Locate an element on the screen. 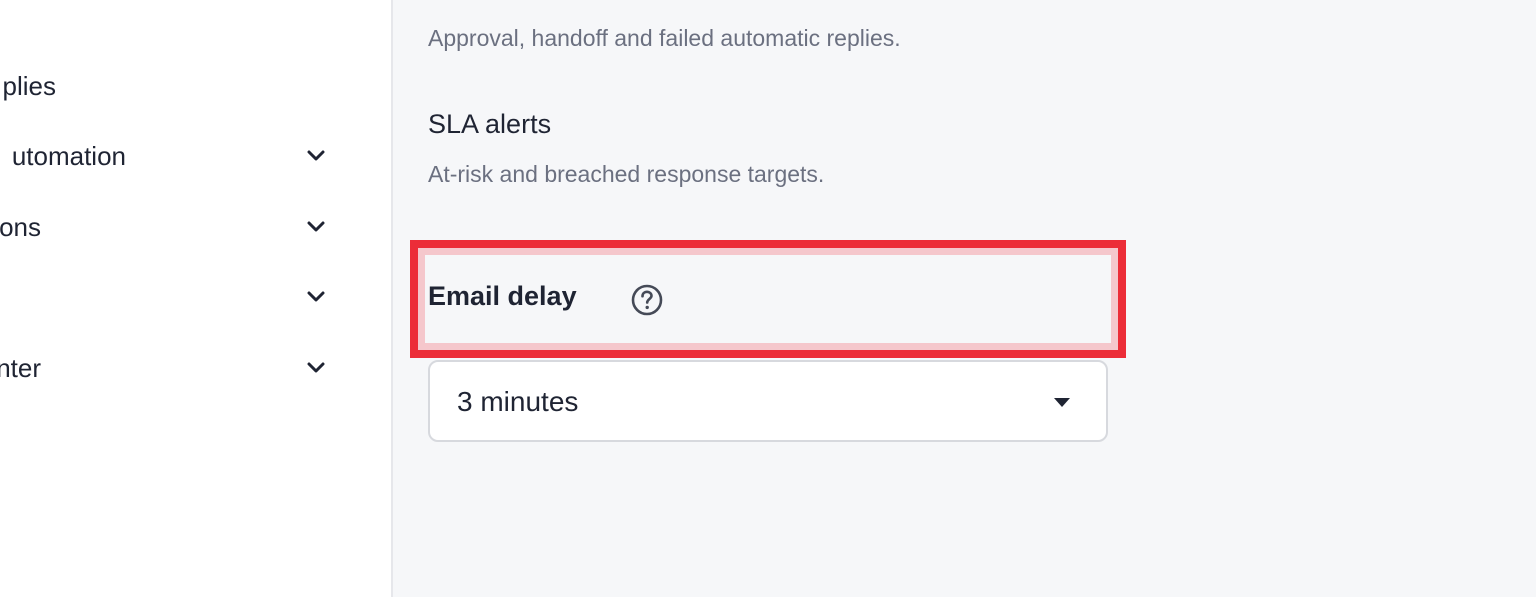 The image size is (1536, 597). email-delay-select: 3 minutes is located at coordinates (768, 401).